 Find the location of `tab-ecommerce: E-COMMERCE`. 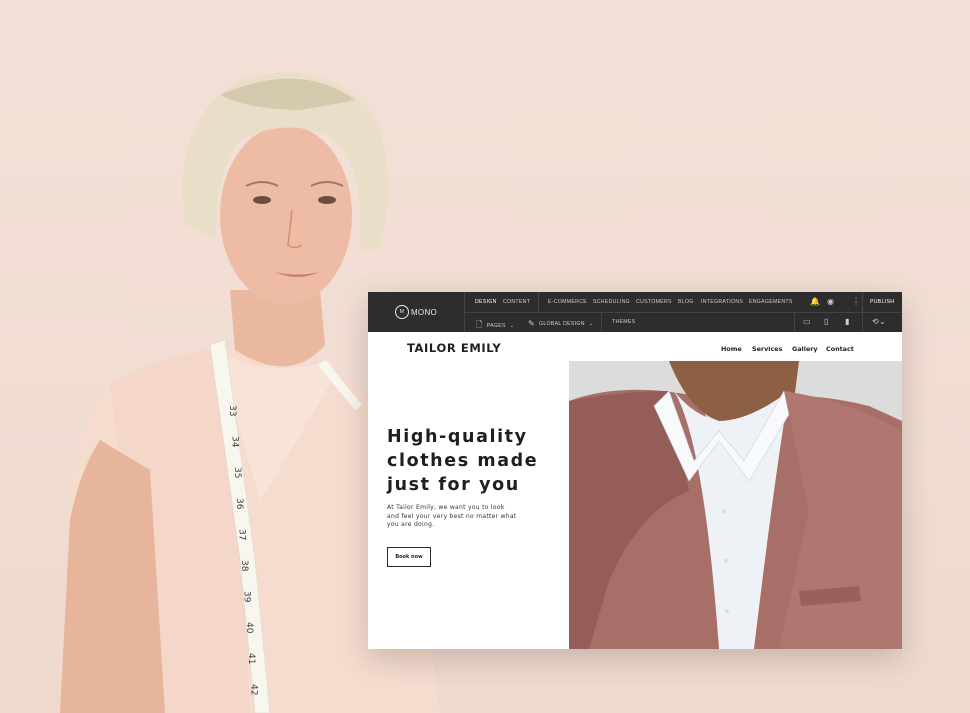

tab-ecommerce: E-COMMERCE is located at coordinates (567, 302).